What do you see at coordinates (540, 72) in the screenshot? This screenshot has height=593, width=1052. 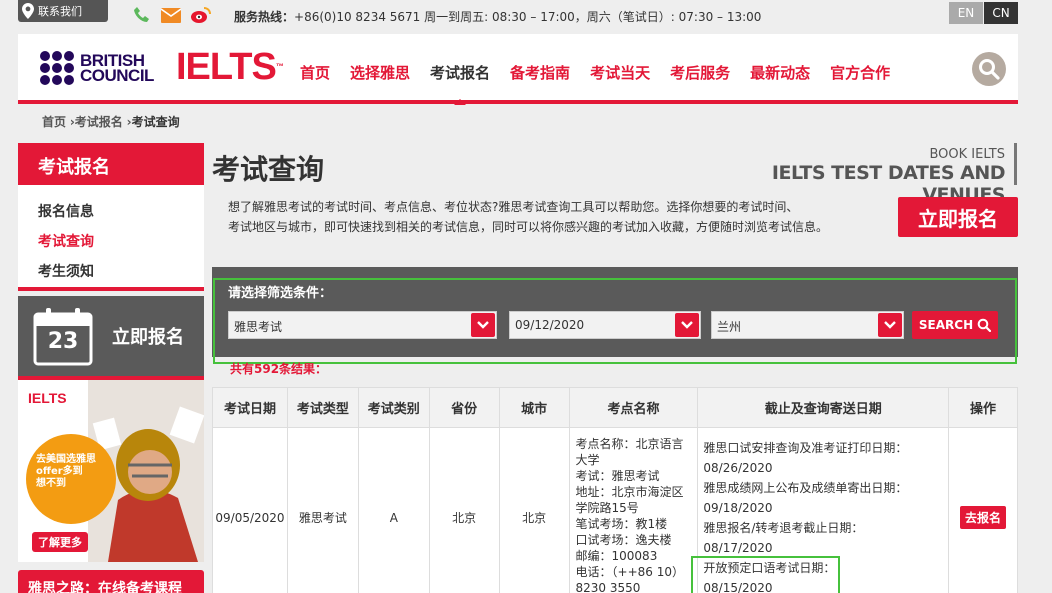 I see `nav-item-prep-guide: 备考指南` at bounding box center [540, 72].